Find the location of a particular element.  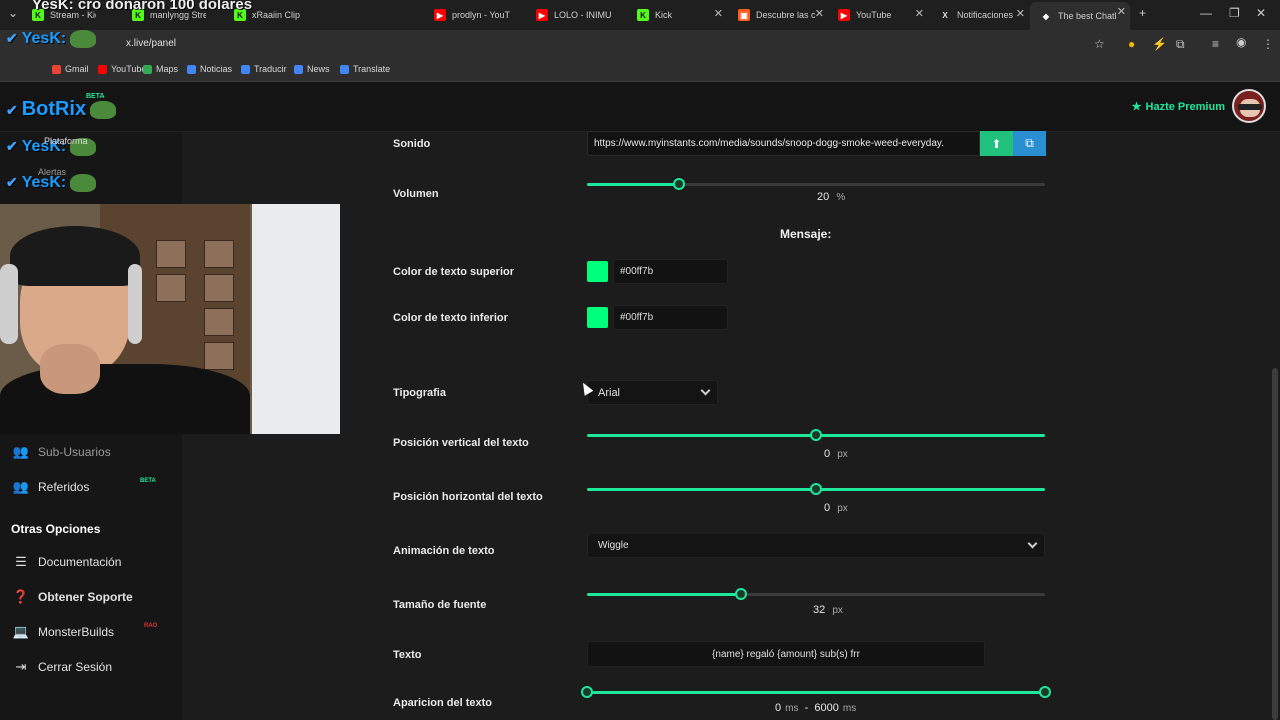

tab-prodlyn: ▶ prodlyn - YouT is located at coordinates (478, 15).